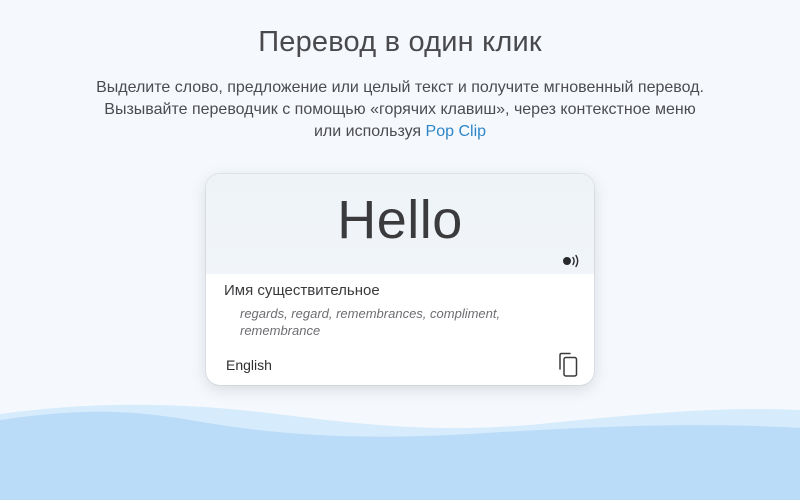  I want to click on copy-icon, so click(568, 365).